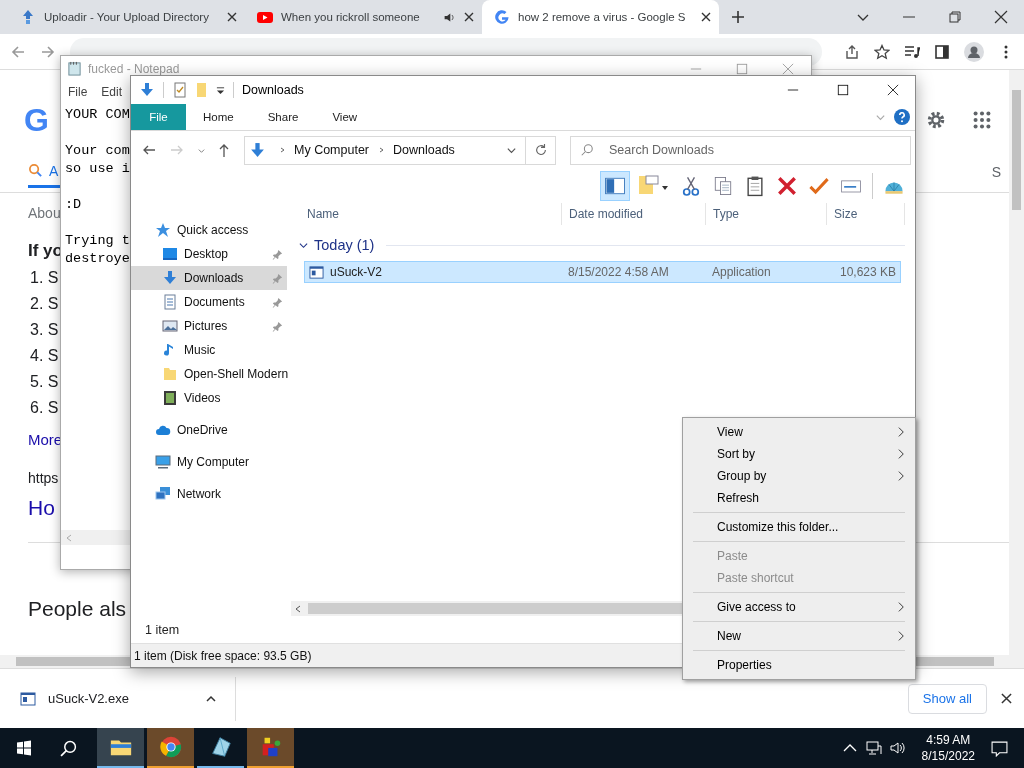 The width and height of the screenshot is (1024, 768). Describe the element at coordinates (426, 214) in the screenshot. I see `column-header: Name` at that location.